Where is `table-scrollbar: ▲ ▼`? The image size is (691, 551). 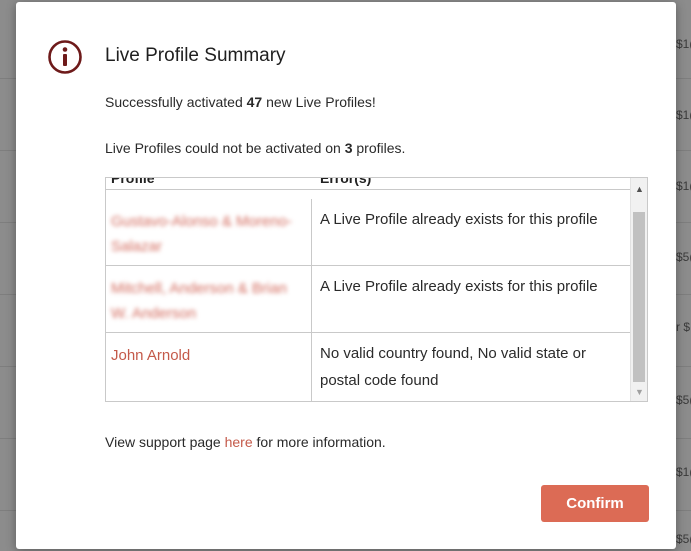
table-scrollbar: ▲ ▼ is located at coordinates (638, 289).